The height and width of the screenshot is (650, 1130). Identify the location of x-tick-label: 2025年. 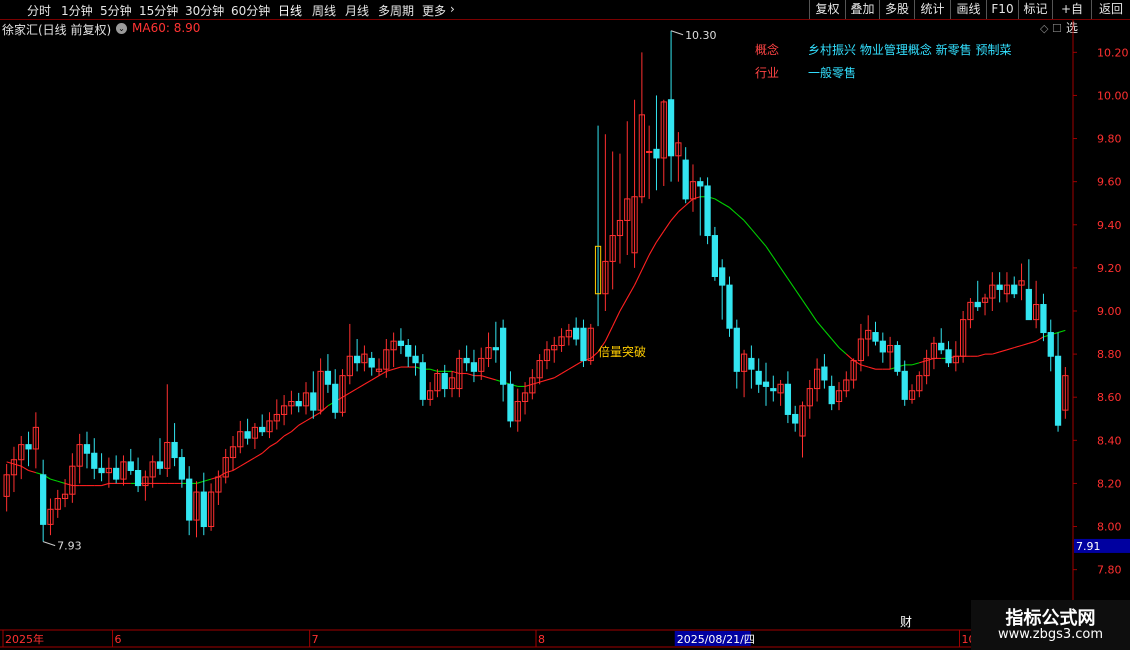
(24, 639).